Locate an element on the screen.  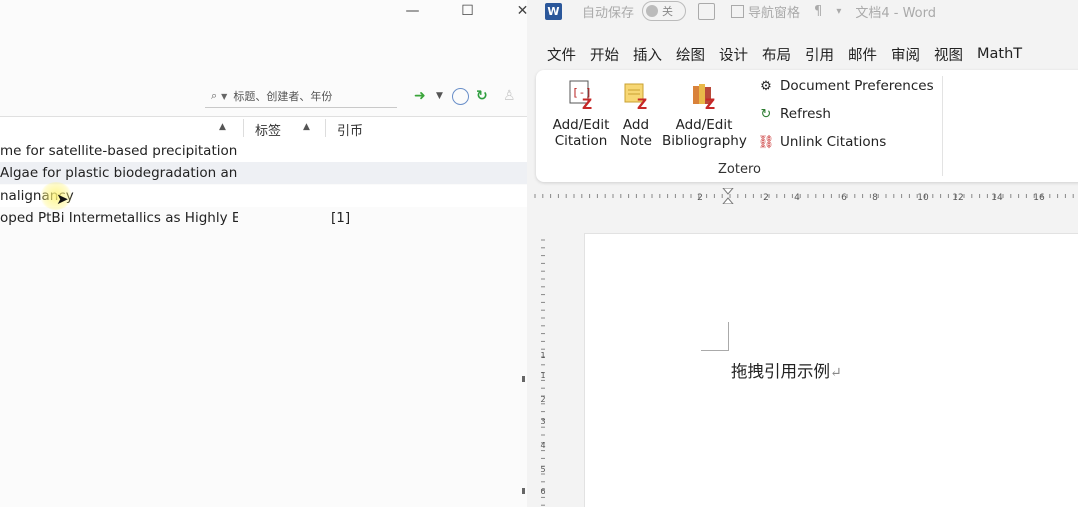
ruler-number: 8 is located at coordinates (875, 198).